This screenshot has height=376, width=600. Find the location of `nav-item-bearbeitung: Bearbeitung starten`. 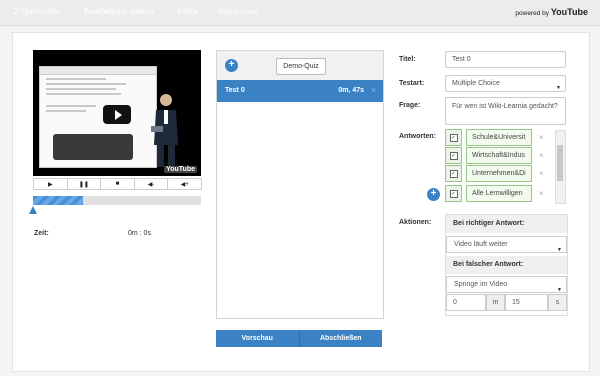

nav-item-bearbeitung: Bearbeitung starten is located at coordinates (119, 11).